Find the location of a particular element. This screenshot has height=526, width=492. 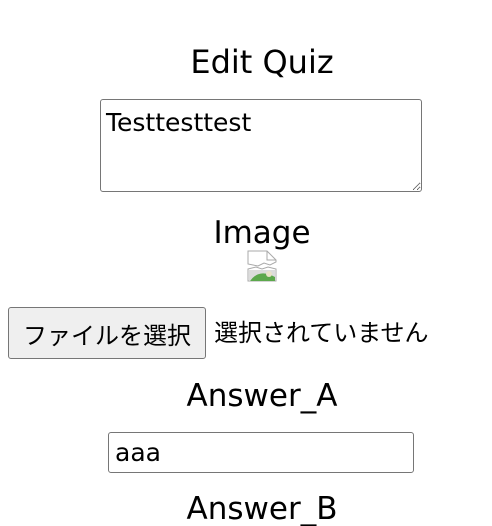

answer-a-input is located at coordinates (261, 452).